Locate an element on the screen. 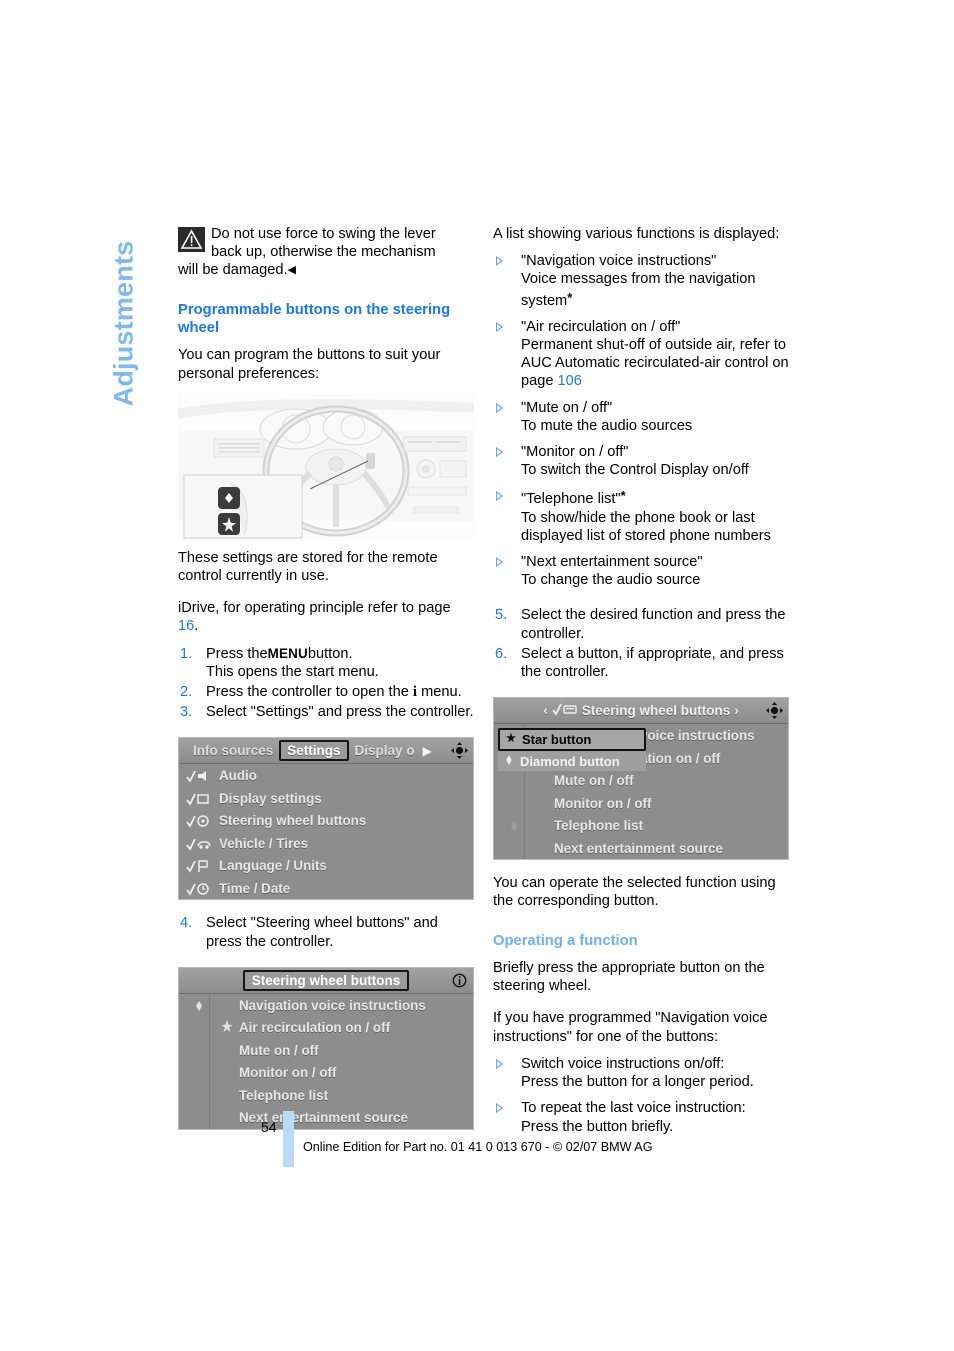  star-marker-icon is located at coordinates (229, 1027).